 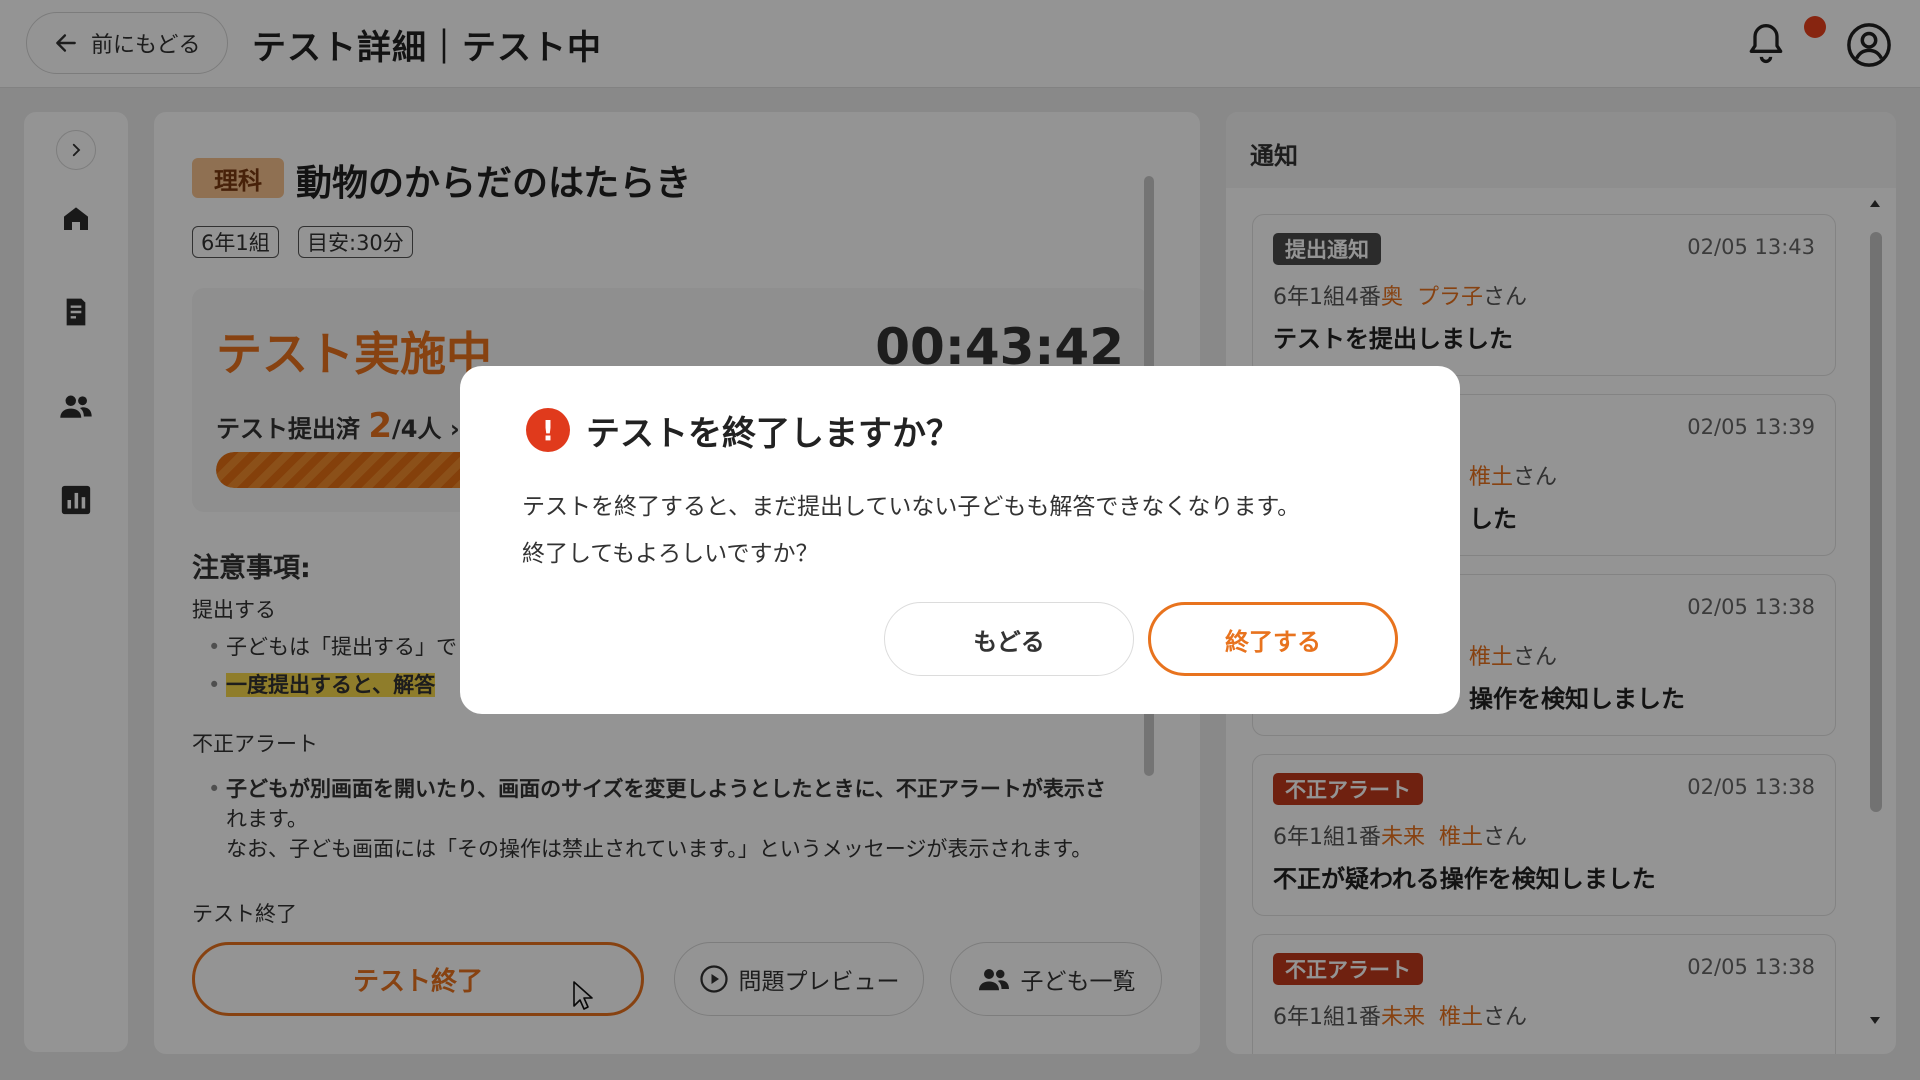 What do you see at coordinates (911, 507) in the screenshot?
I see `dialog-body-line: テストを終了すると、まだ提出していない子どもも解答できなくなります。` at bounding box center [911, 507].